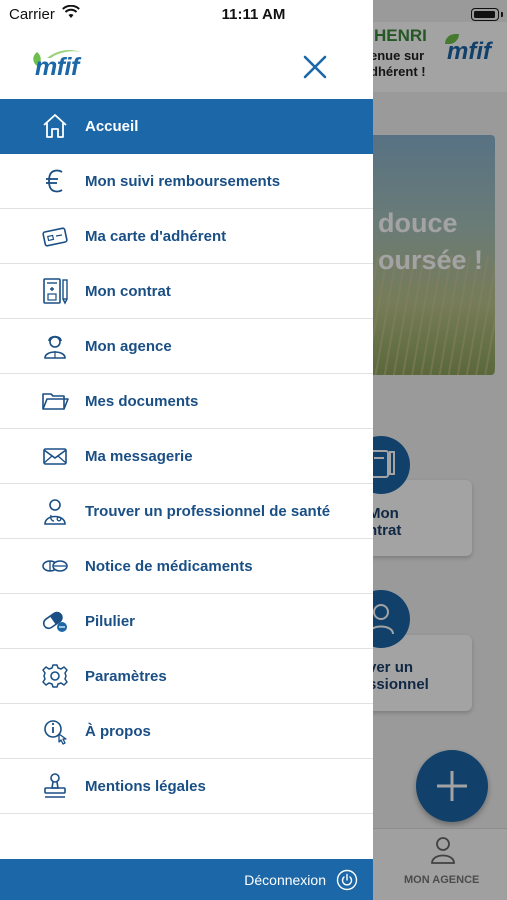  What do you see at coordinates (169, 566) in the screenshot?
I see `menu-label-notice-medicaments: Notice de médicaments` at bounding box center [169, 566].